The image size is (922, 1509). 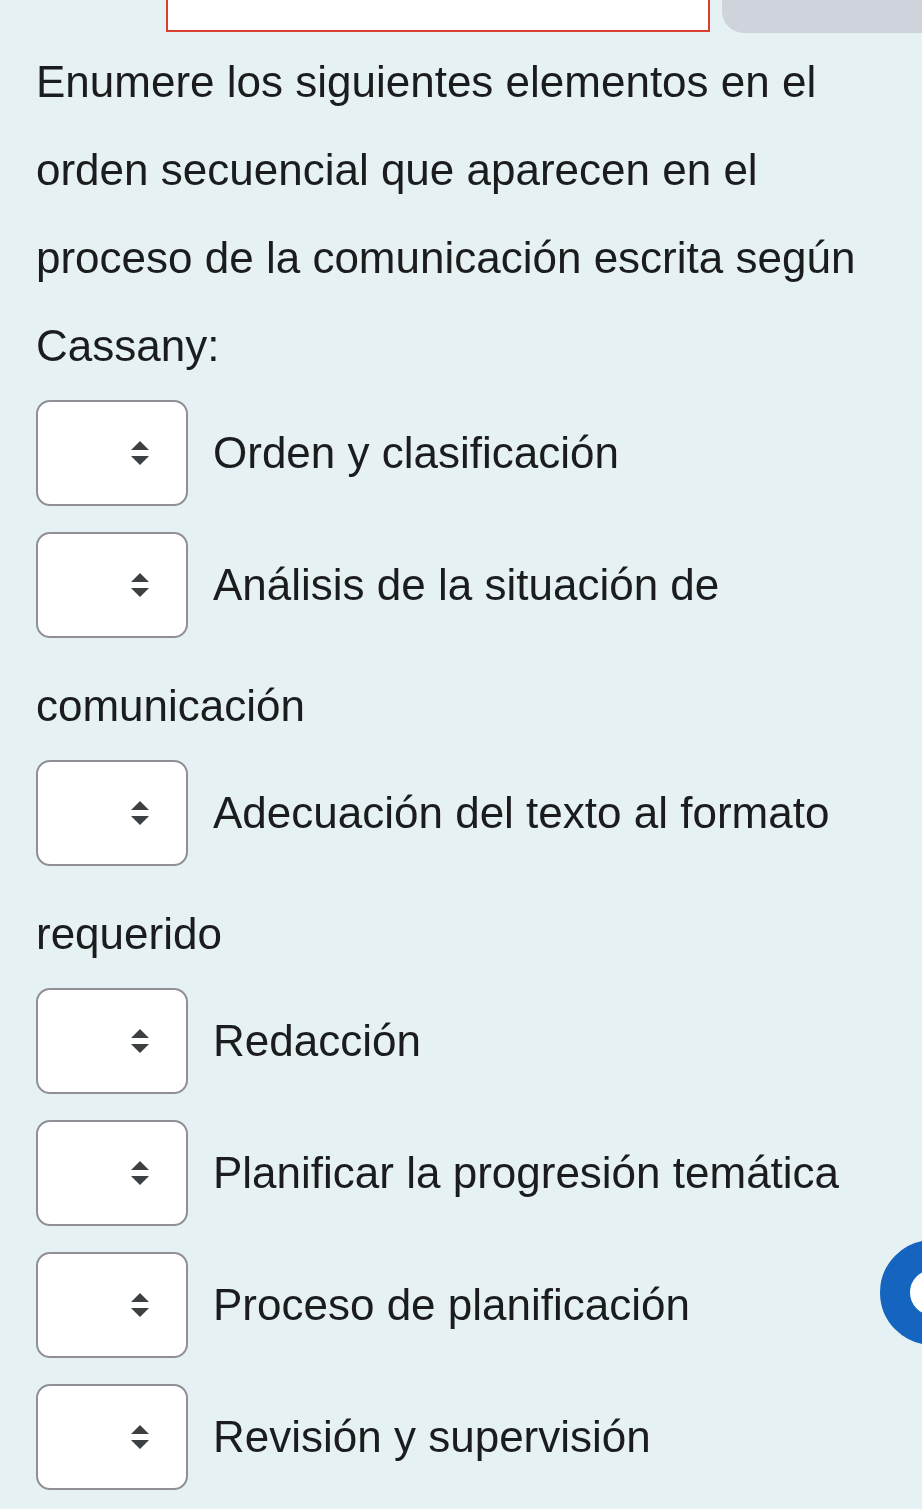 What do you see at coordinates (521, 813) in the screenshot?
I see `item-label: Adecuación del texto al formato` at bounding box center [521, 813].